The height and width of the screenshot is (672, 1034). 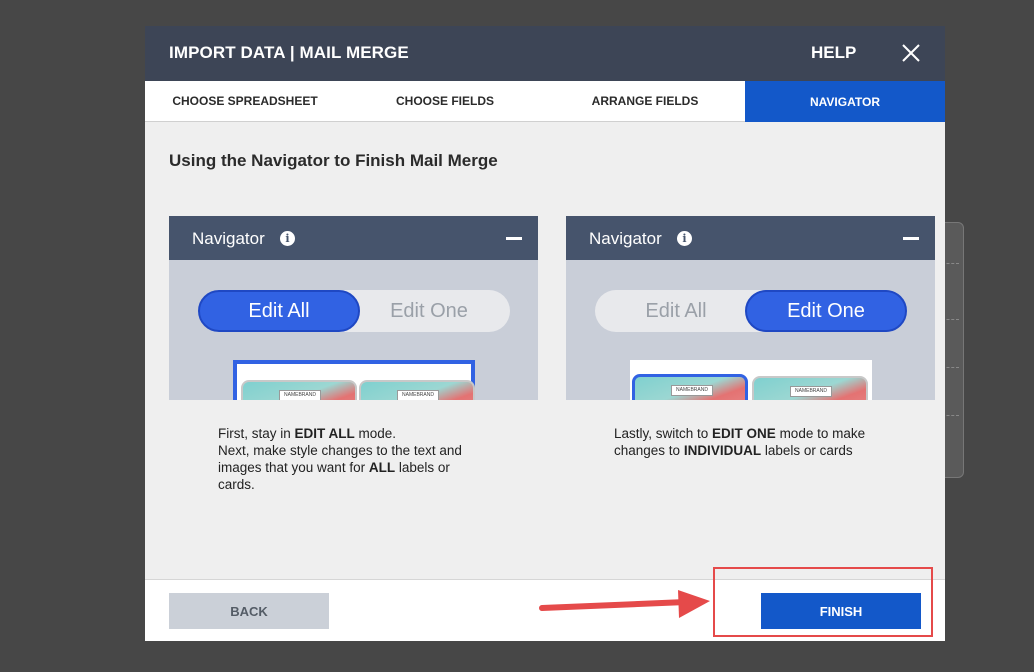 I want to click on desc-text: mode., so click(x=375, y=433).